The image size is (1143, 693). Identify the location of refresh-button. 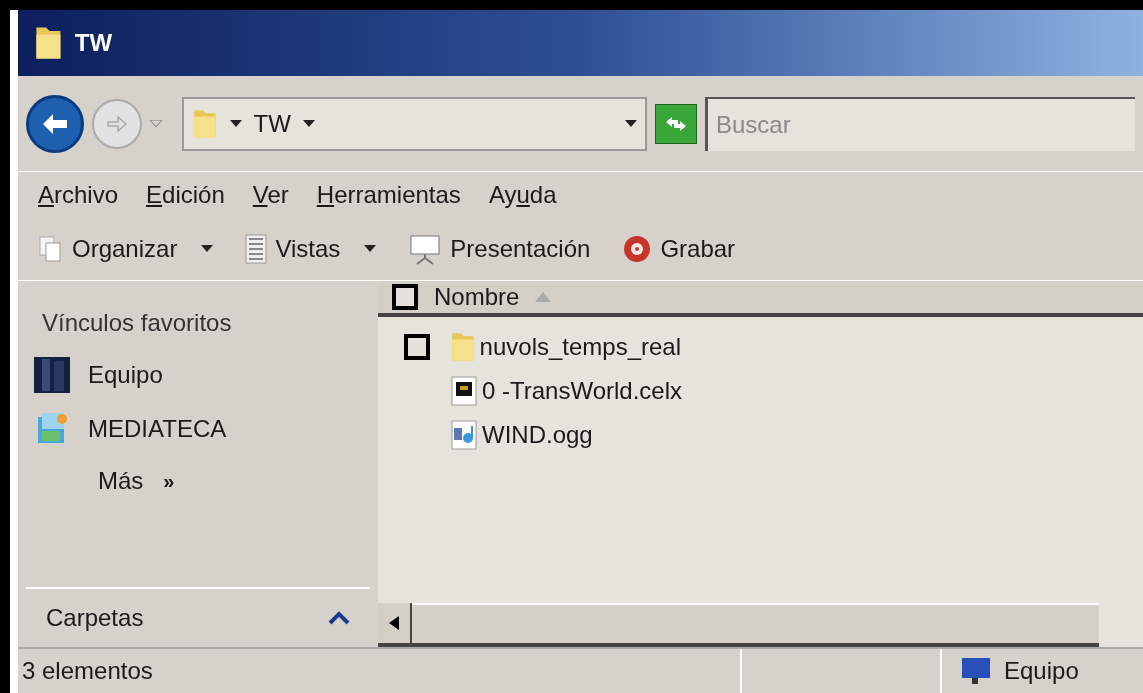
(676, 123).